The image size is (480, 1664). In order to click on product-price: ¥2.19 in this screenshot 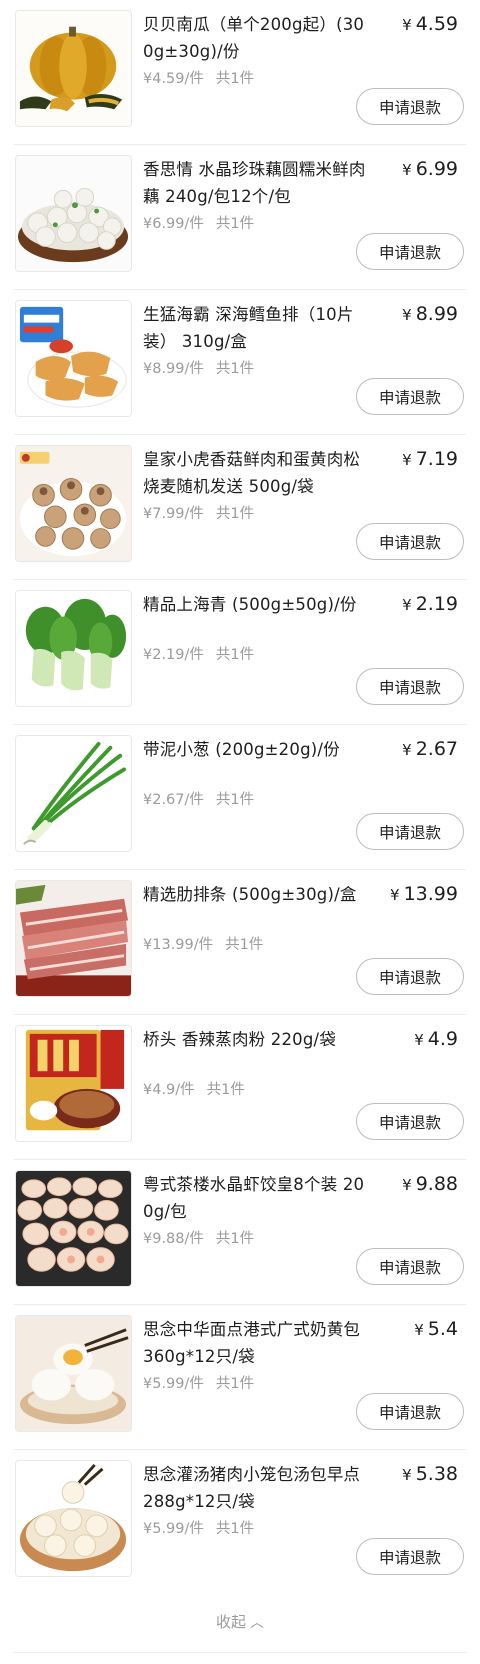, I will do `click(430, 604)`.